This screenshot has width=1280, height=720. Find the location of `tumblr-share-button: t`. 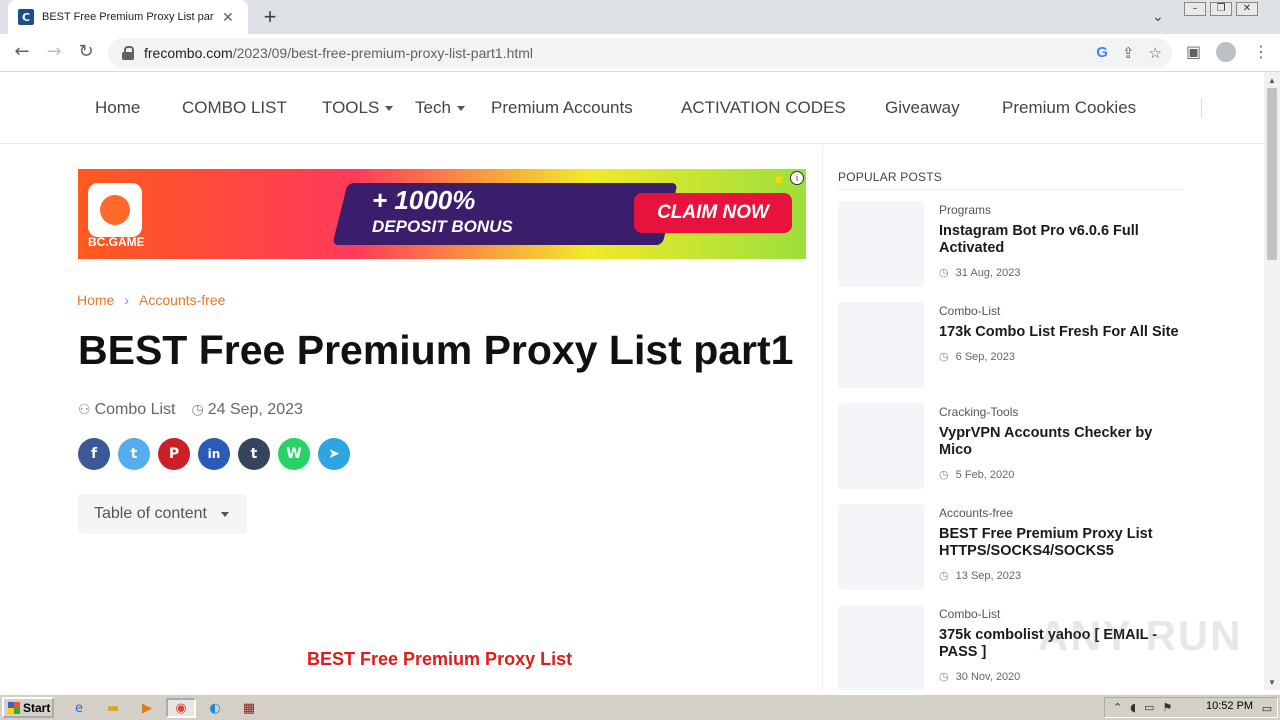

tumblr-share-button: t is located at coordinates (254, 454).